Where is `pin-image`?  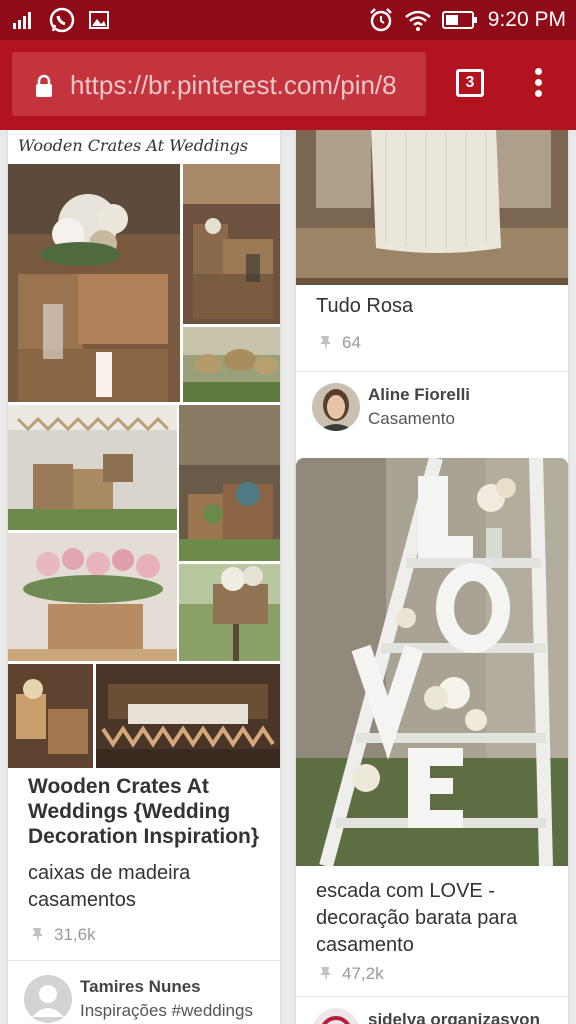 pin-image is located at coordinates (432, 207).